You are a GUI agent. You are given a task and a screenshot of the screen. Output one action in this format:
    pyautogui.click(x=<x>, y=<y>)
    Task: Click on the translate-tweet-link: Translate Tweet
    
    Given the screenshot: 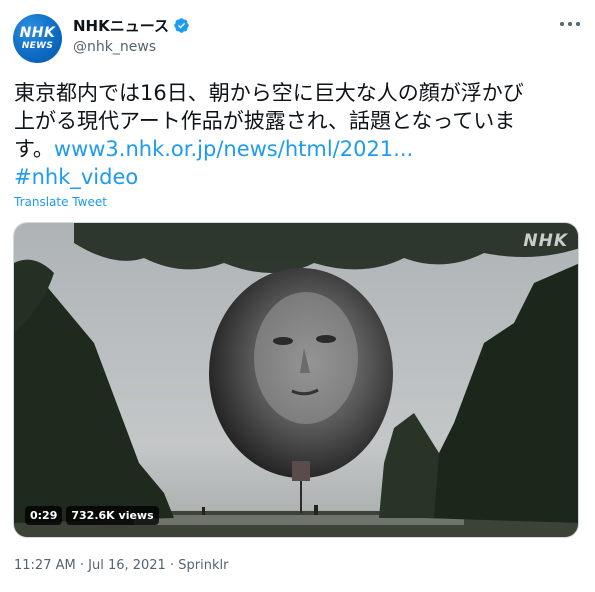 What is the action you would take?
    pyautogui.click(x=60, y=202)
    